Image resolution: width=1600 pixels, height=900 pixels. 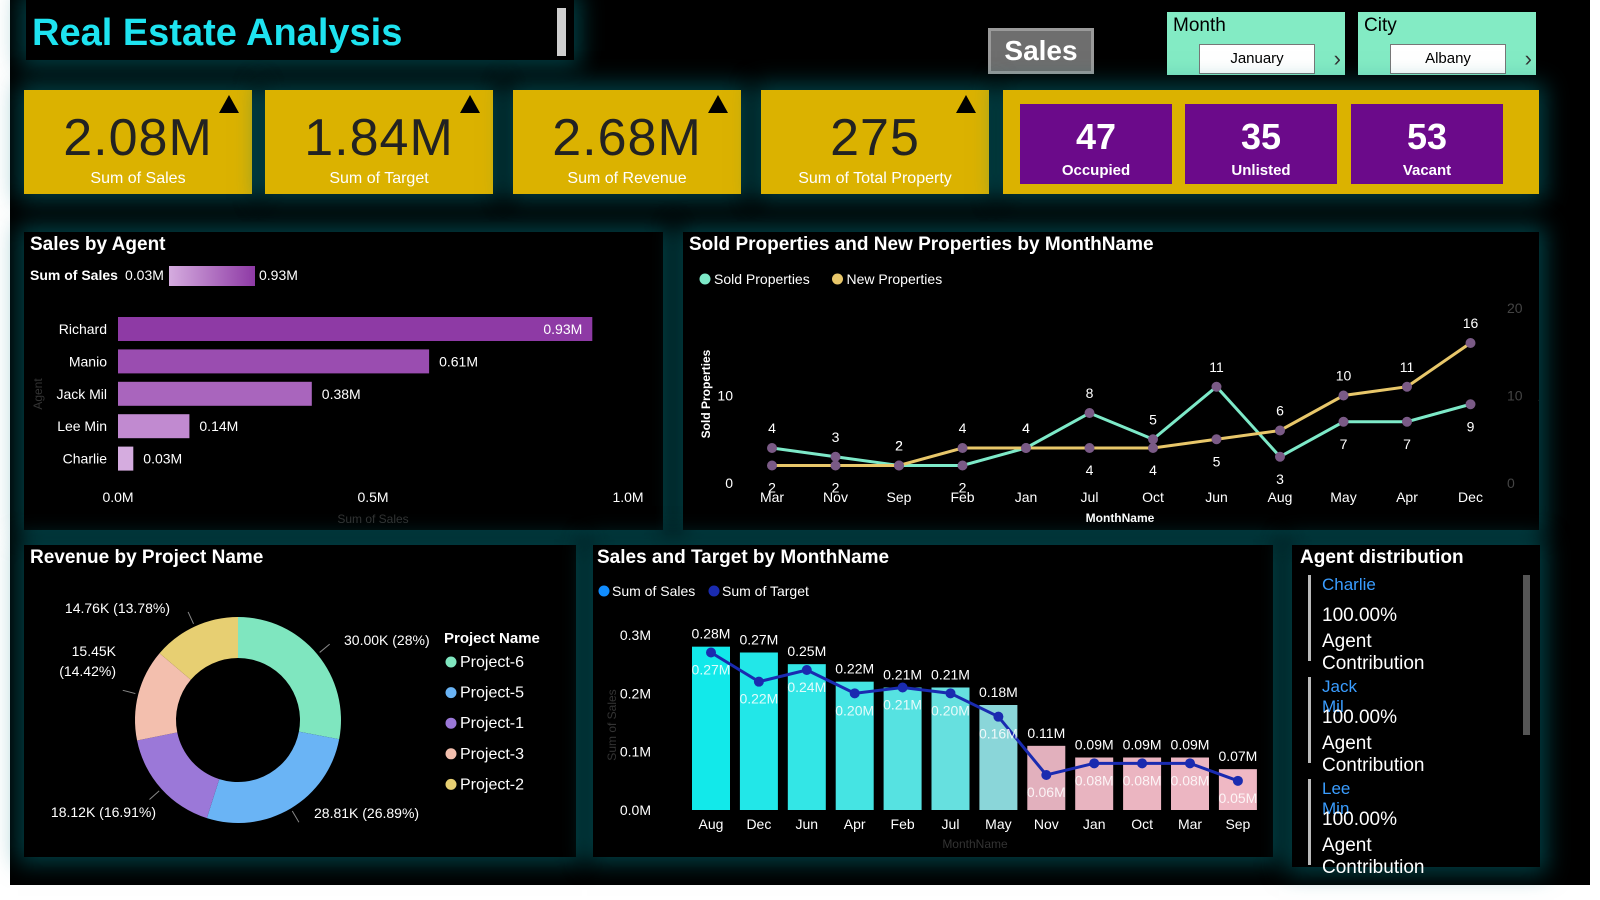 I want to click on month-slicer: Month January ›, so click(x=1256, y=43).